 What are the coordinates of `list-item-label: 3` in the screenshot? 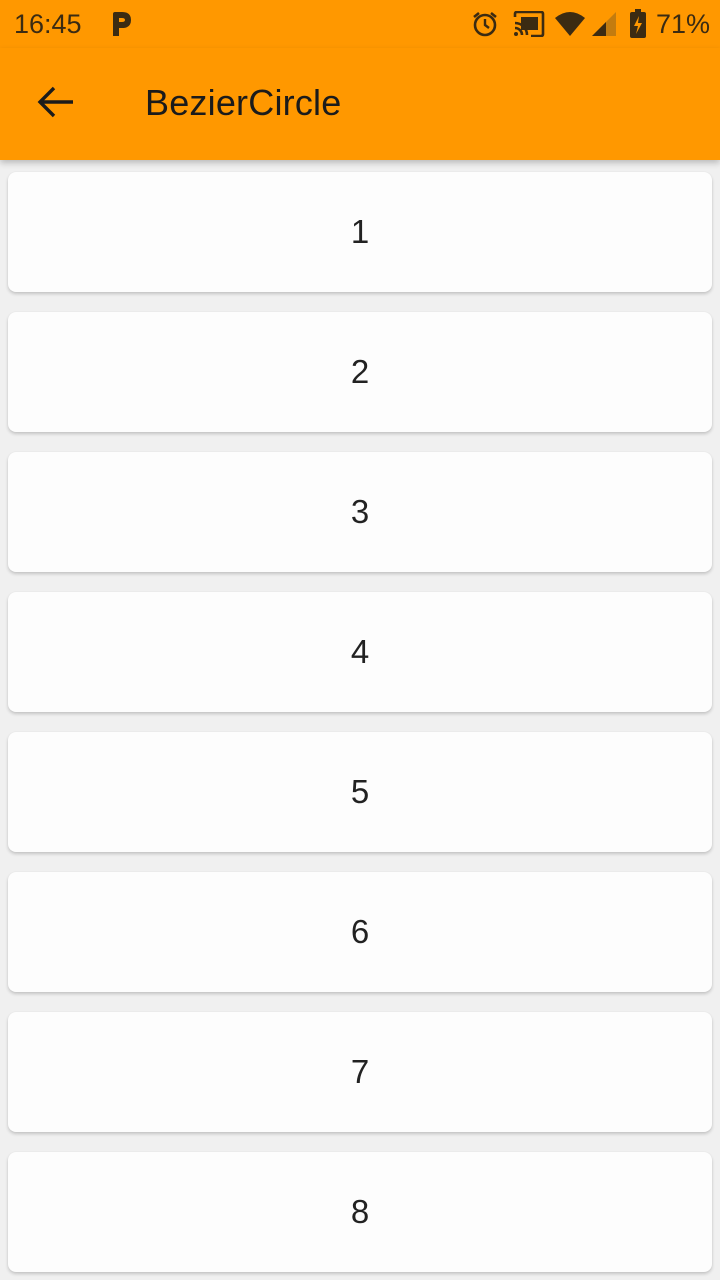 It's located at (360, 511).